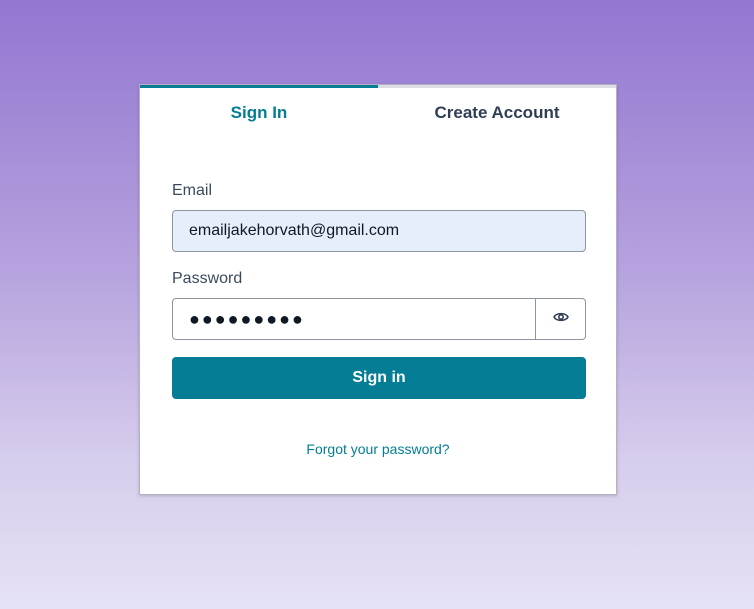 The width and height of the screenshot is (754, 609). What do you see at coordinates (379, 378) in the screenshot?
I see `sign-in-button: Sign in` at bounding box center [379, 378].